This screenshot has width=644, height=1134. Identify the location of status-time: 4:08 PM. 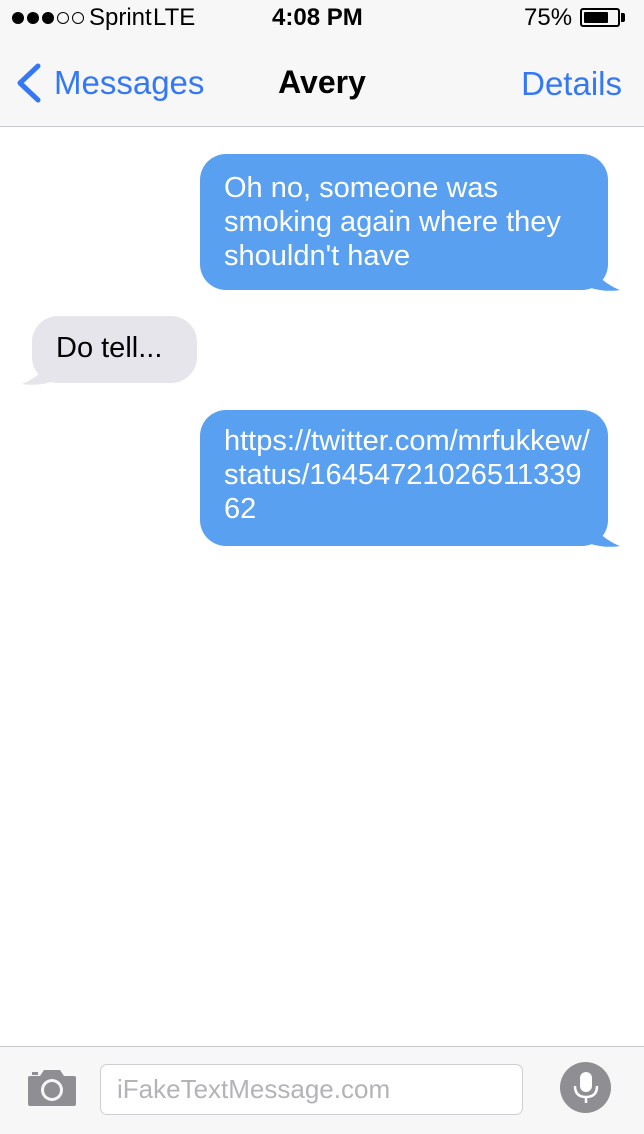
(317, 17).